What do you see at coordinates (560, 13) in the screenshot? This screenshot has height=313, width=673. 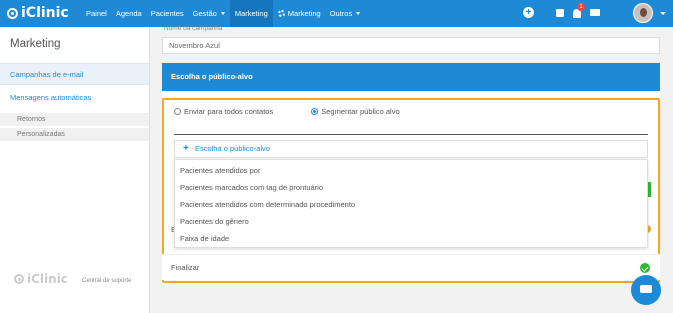 I see `gift-icon` at bounding box center [560, 13].